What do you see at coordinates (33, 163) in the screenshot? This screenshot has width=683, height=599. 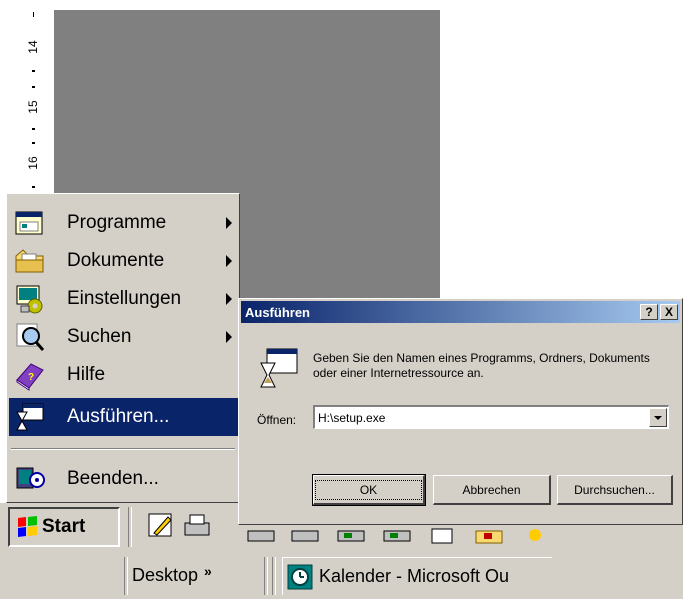 I see `ruler-mark-16: 16` at bounding box center [33, 163].